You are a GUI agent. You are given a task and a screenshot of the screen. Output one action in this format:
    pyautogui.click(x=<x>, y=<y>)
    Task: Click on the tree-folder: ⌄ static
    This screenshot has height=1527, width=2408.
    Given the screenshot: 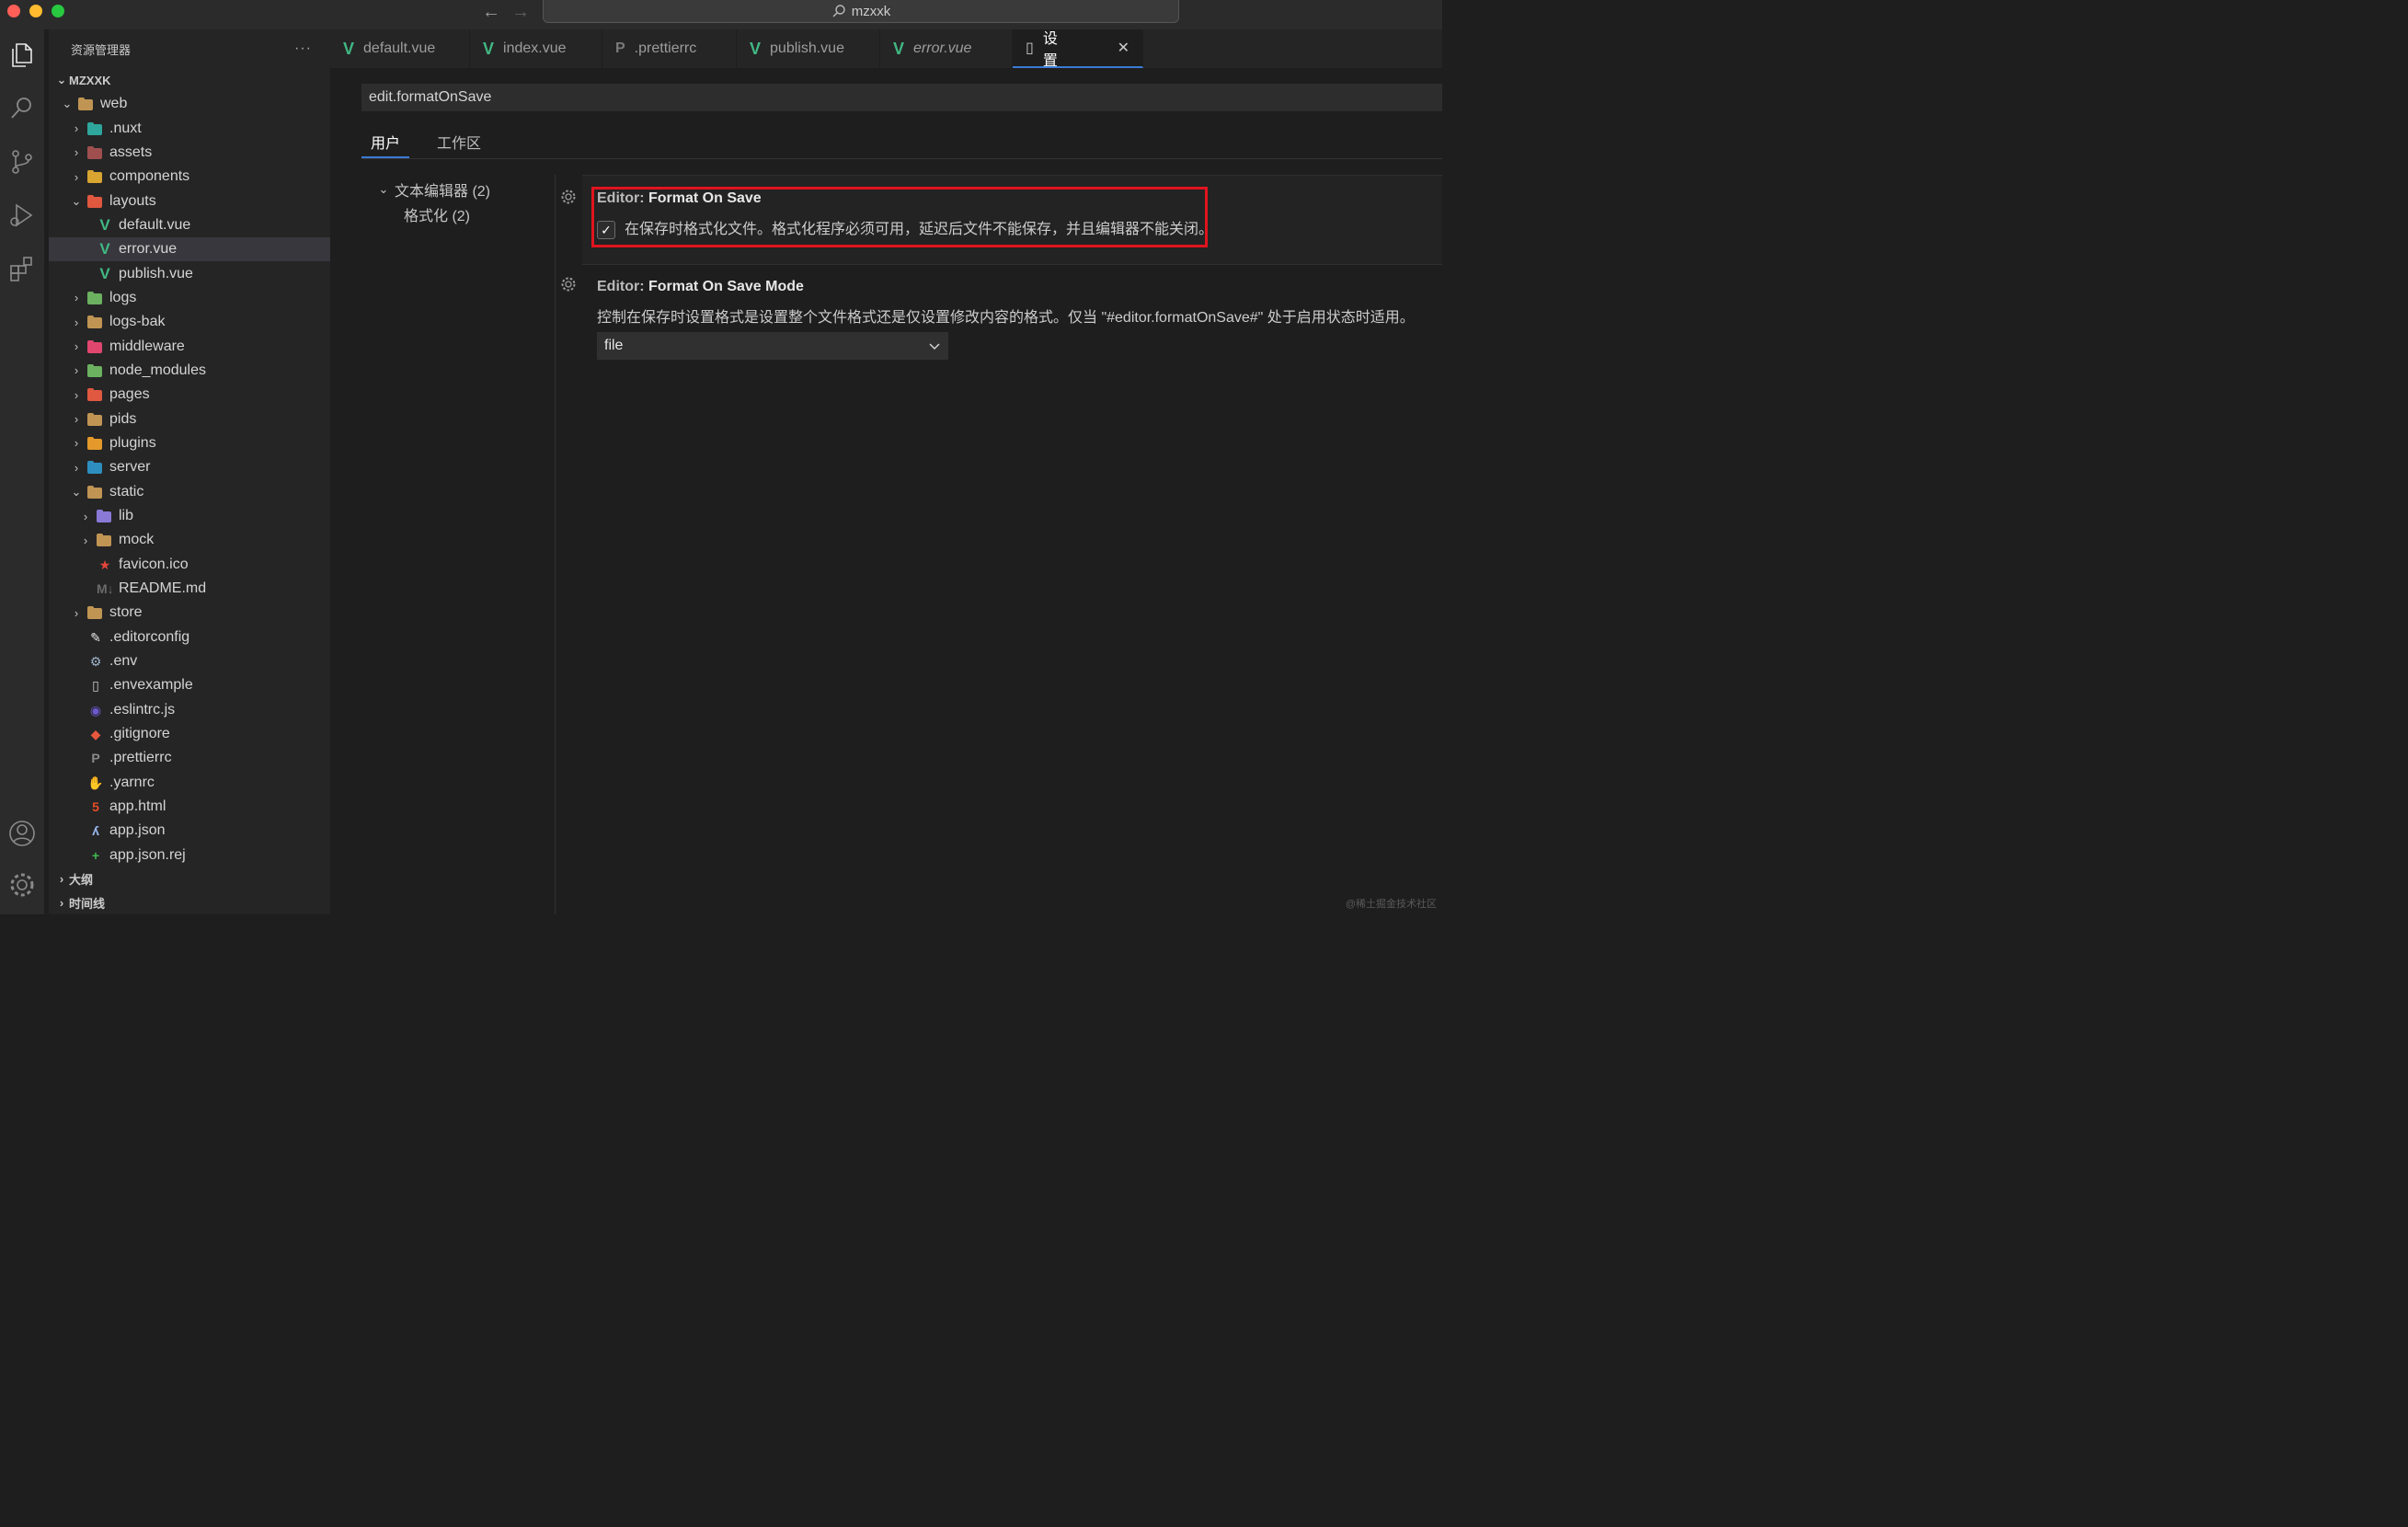 What is the action you would take?
    pyautogui.click(x=189, y=492)
    